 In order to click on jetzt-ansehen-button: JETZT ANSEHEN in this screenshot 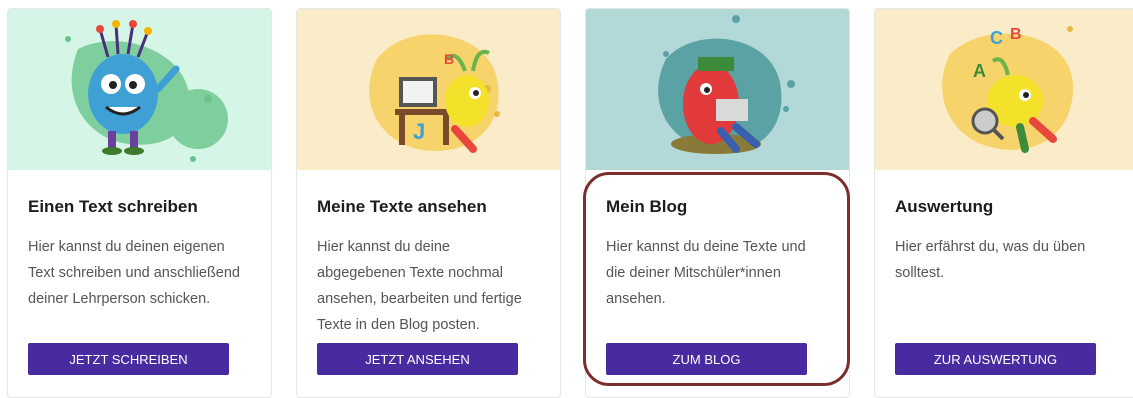, I will do `click(417, 359)`.